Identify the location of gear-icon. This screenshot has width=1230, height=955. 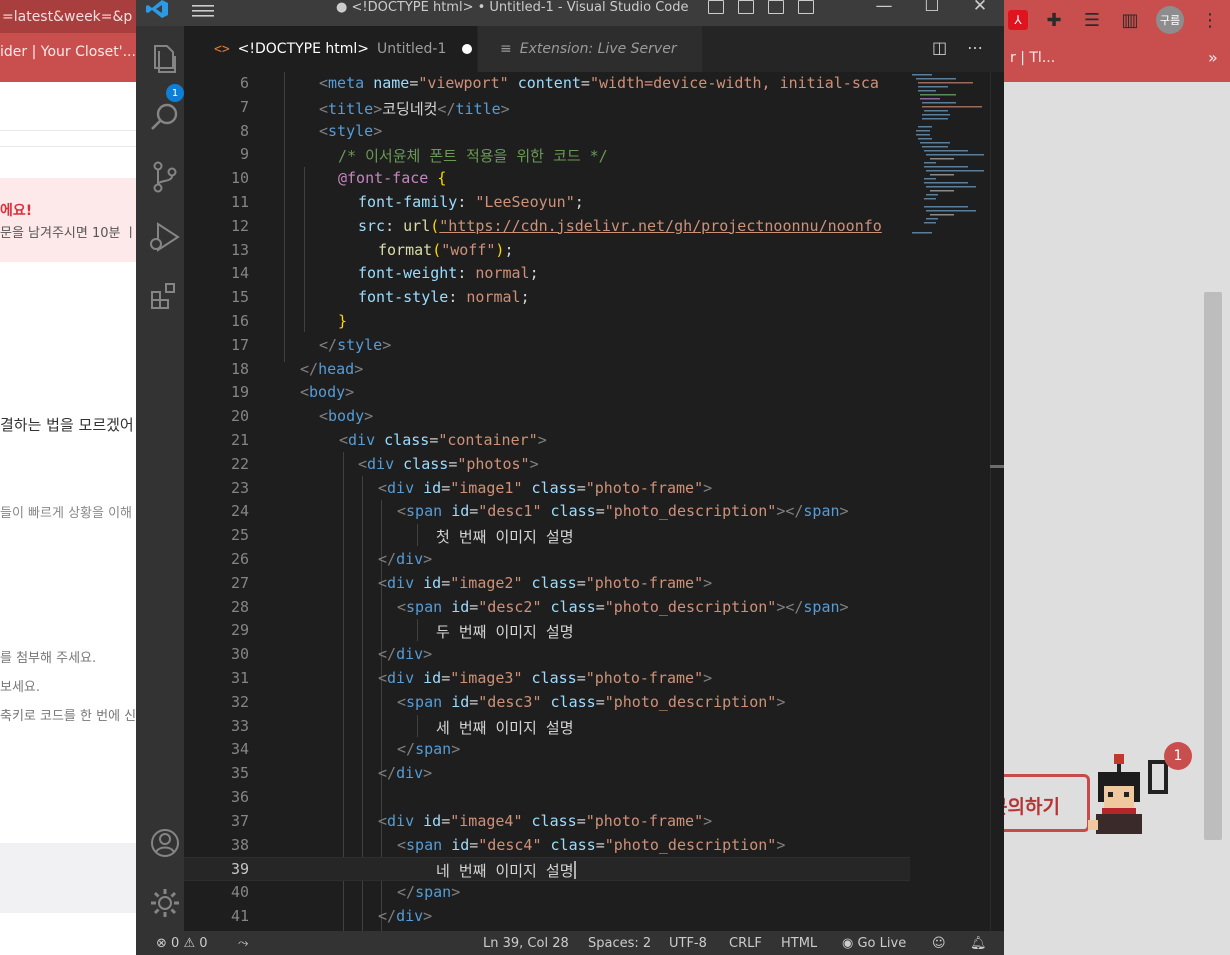
(165, 903).